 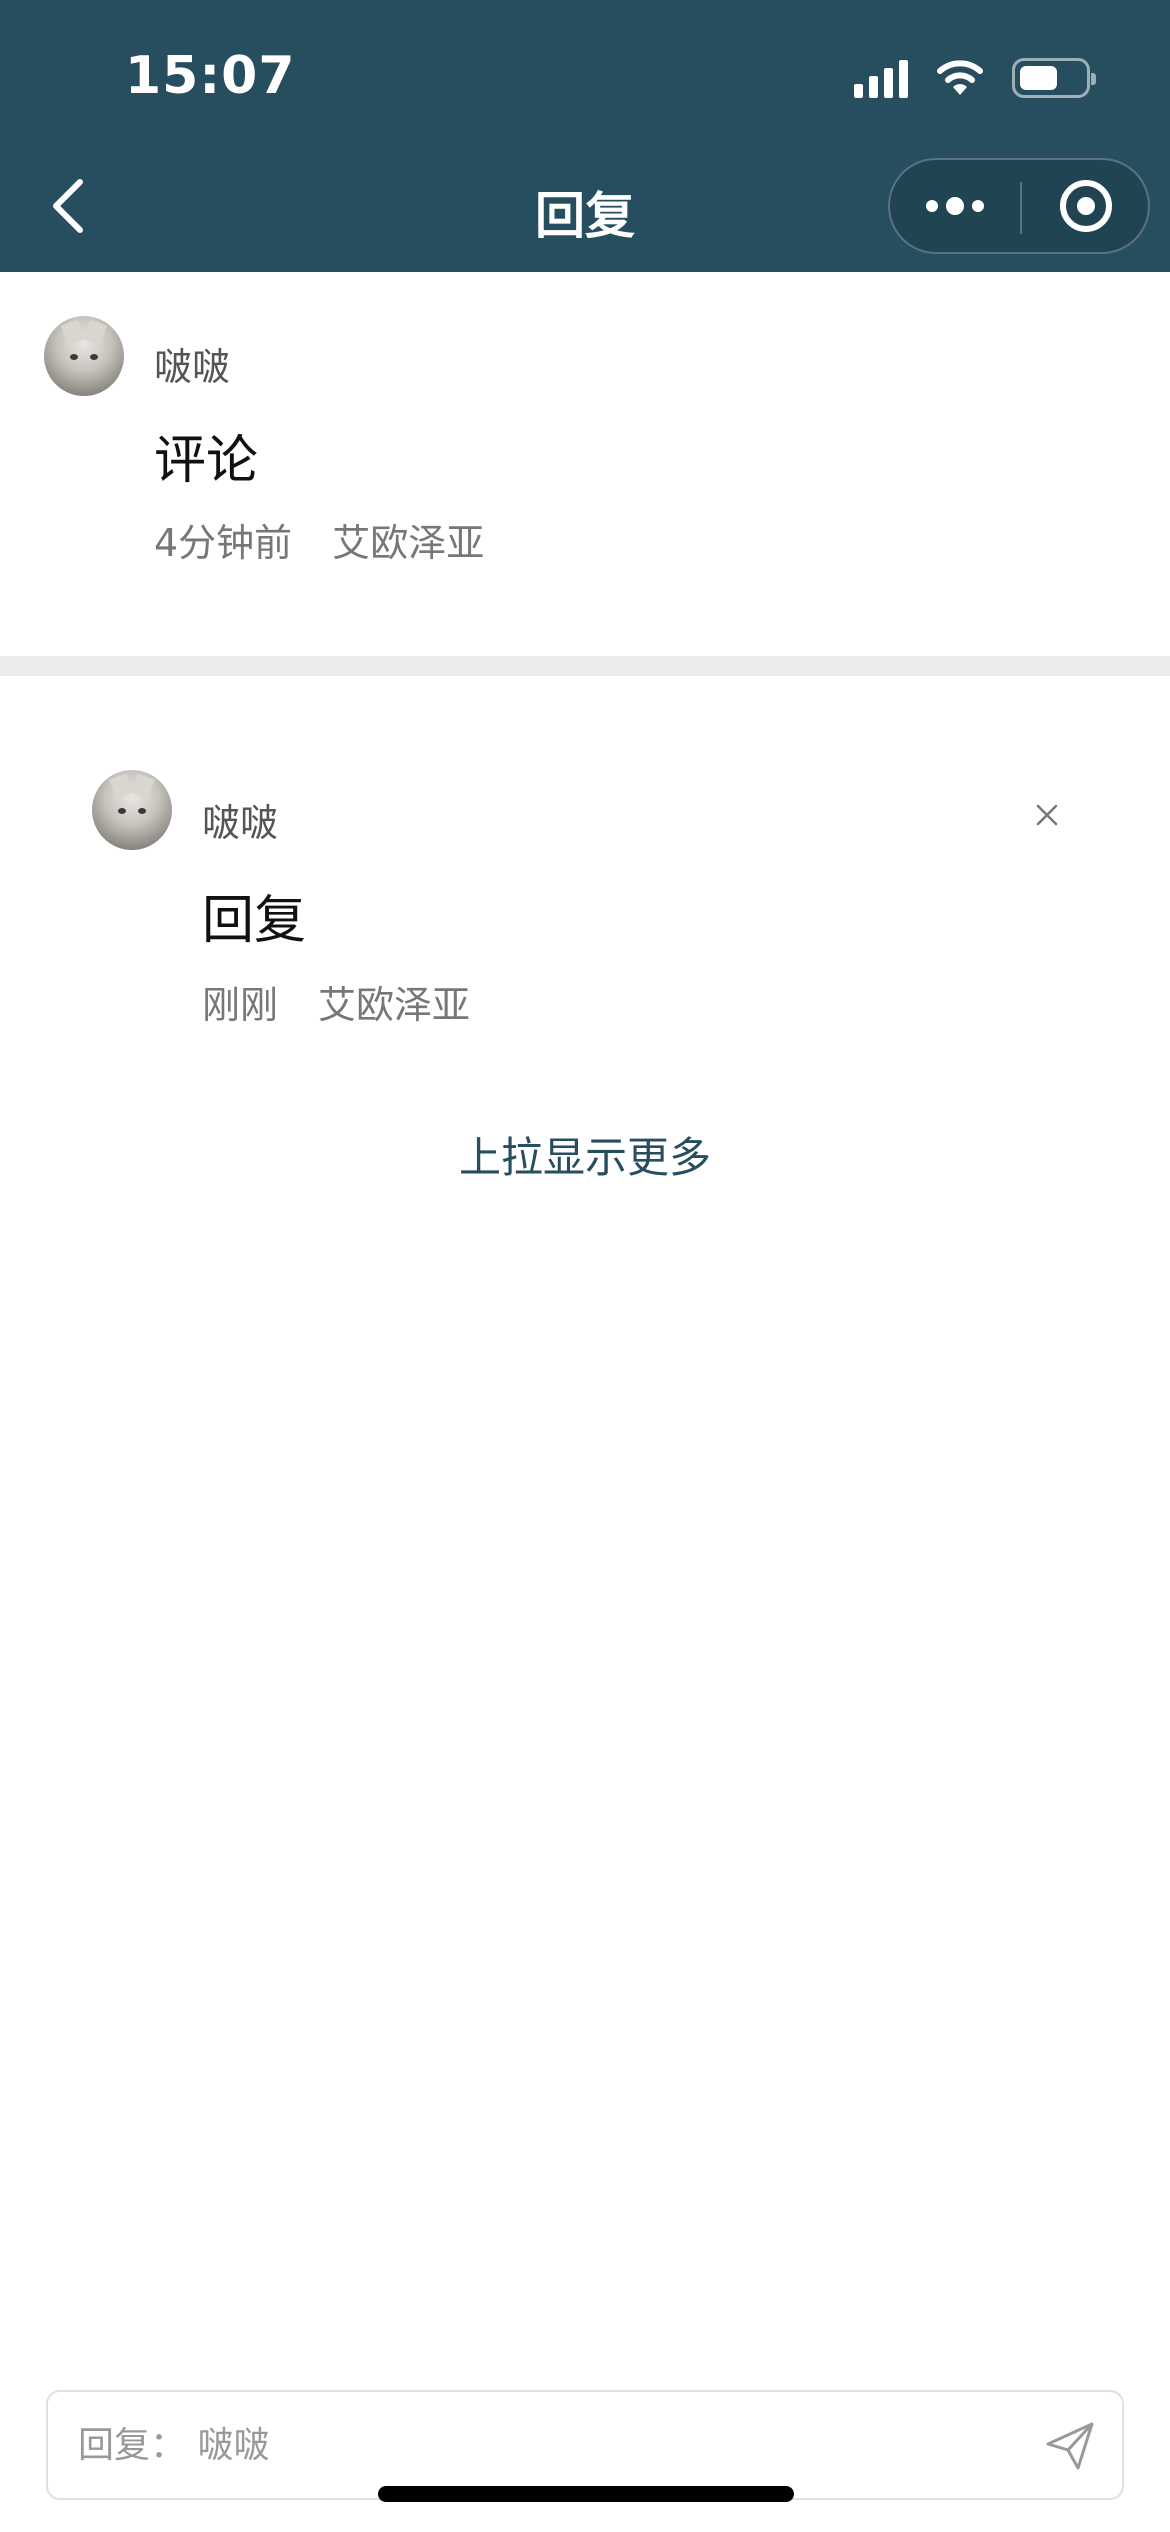 What do you see at coordinates (240, 819) in the screenshot?
I see `reply-author: 啵啵` at bounding box center [240, 819].